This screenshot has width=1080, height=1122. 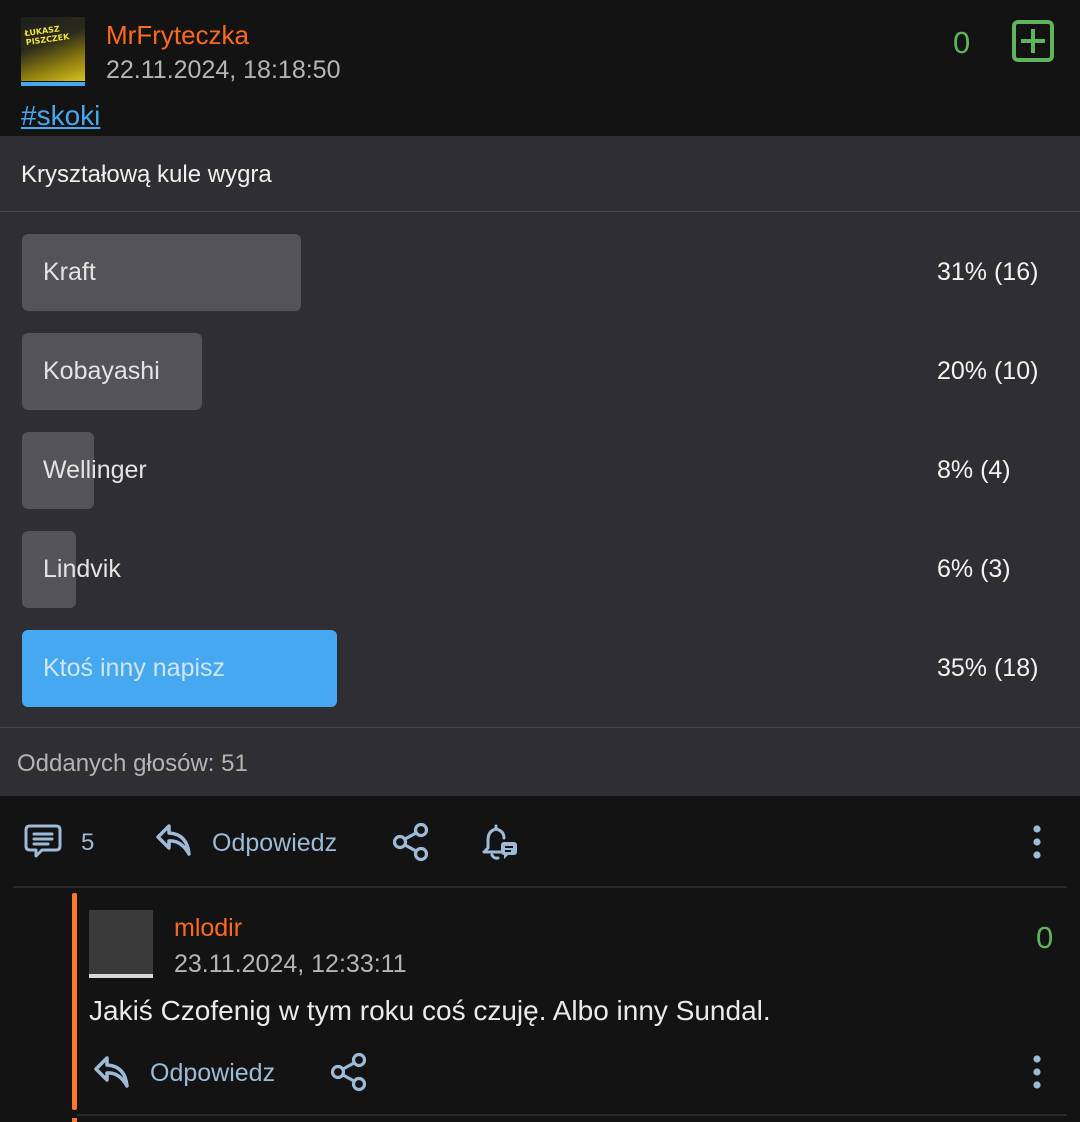 I want to click on poll-total-votes: Oddanych głosów: 51, so click(x=132, y=763).